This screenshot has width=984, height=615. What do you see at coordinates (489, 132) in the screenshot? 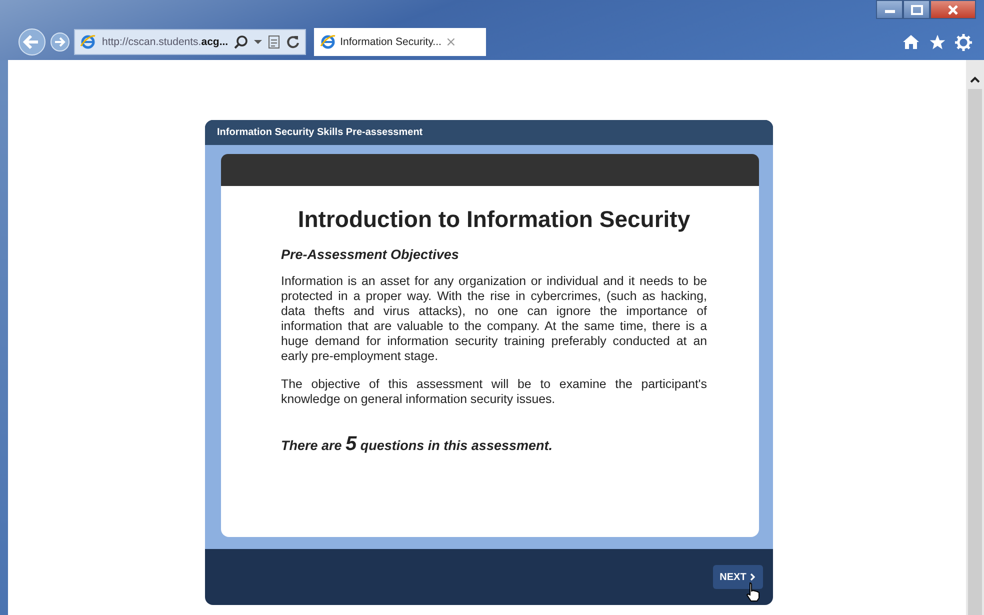
I see `course-title: Information Security Skills Pre-assessment` at bounding box center [489, 132].